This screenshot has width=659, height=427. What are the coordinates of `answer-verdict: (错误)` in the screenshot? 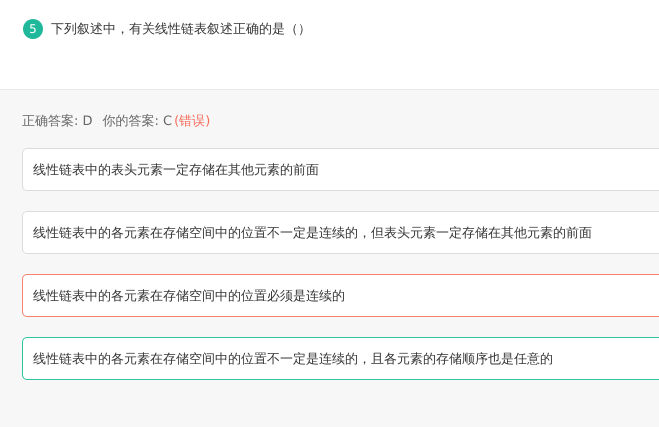 It's located at (192, 121).